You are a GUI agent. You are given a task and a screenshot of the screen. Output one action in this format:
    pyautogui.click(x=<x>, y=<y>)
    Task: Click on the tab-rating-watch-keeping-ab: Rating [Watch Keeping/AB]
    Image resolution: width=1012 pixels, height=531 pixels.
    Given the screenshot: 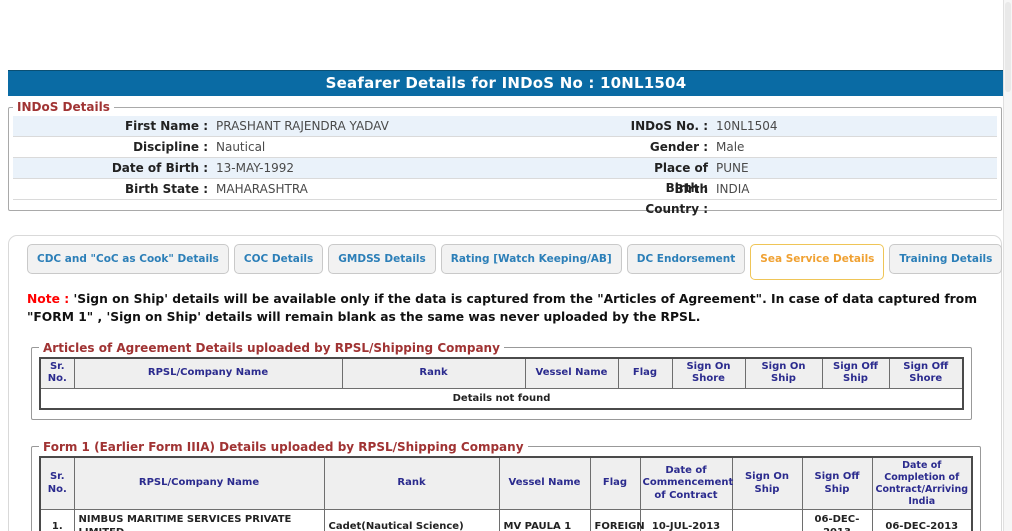 What is the action you would take?
    pyautogui.click(x=531, y=259)
    